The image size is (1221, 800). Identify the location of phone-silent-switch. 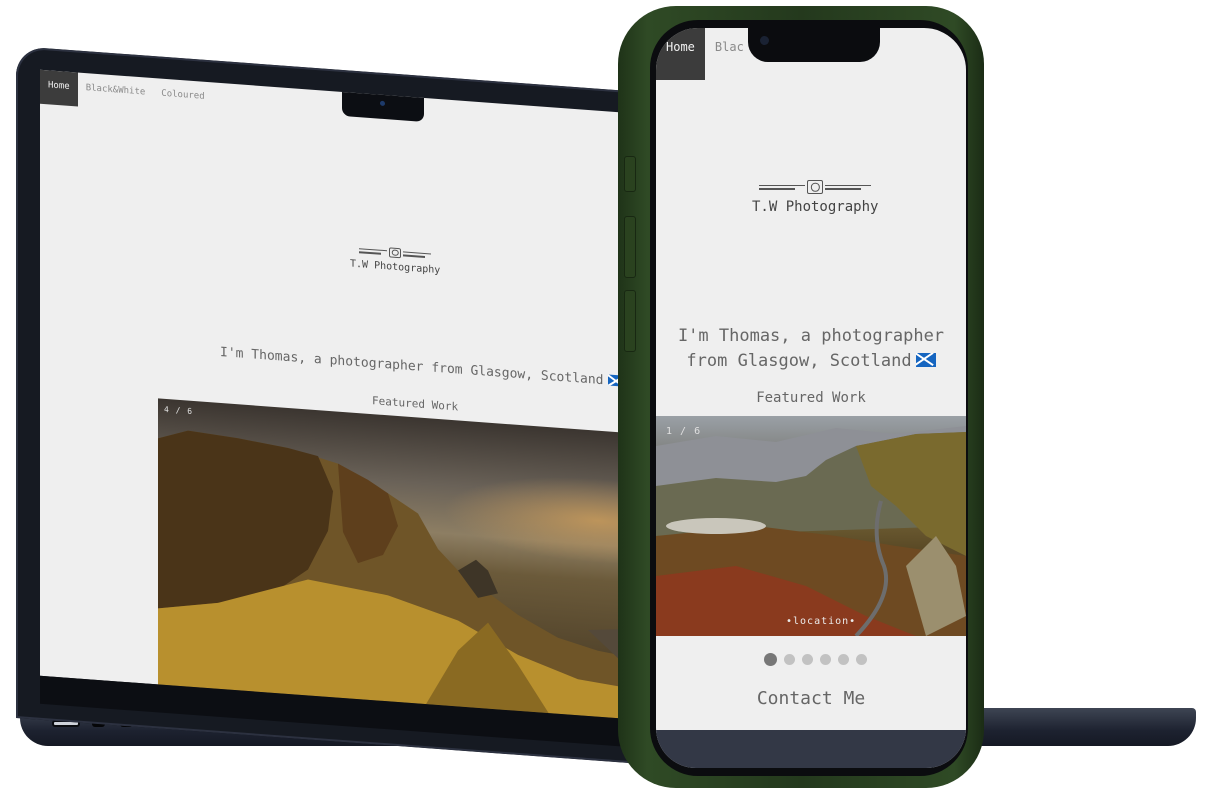
(630, 174).